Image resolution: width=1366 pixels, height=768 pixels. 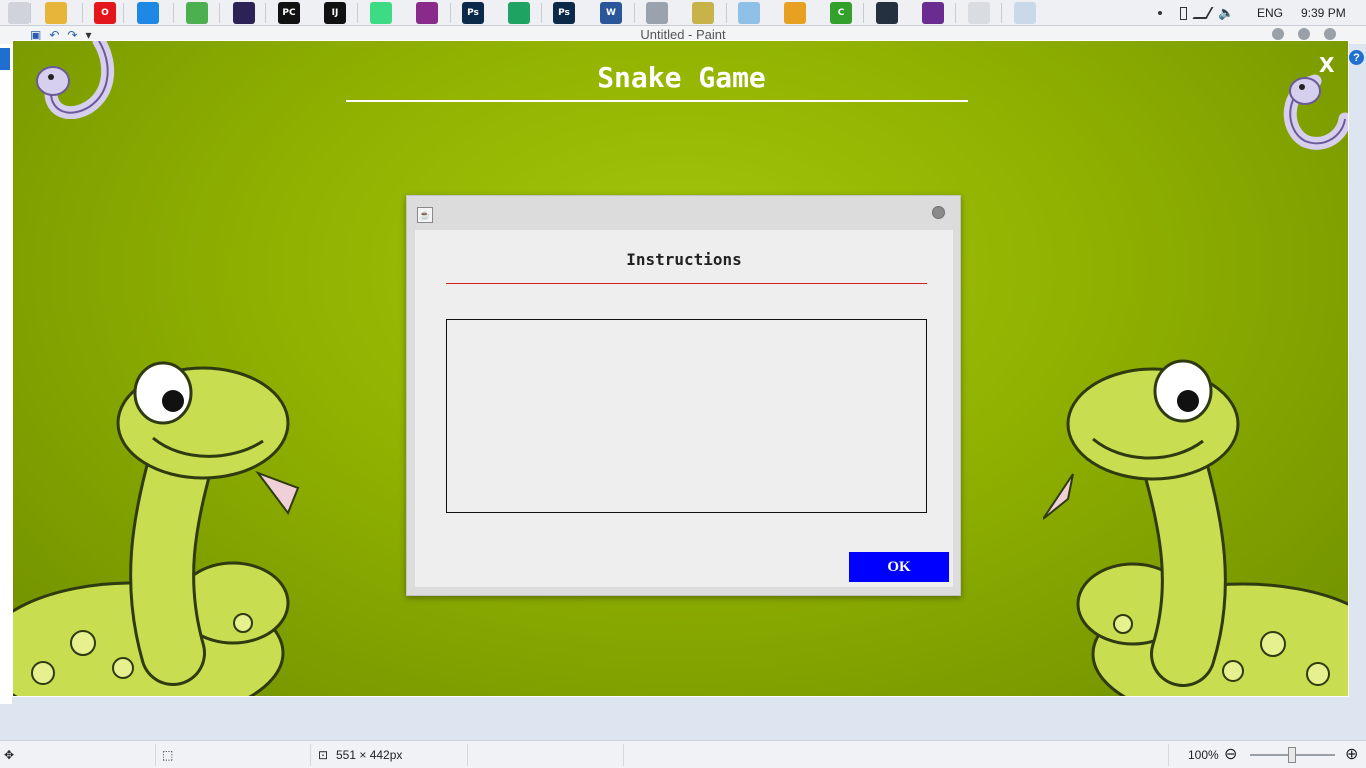 I want to click on tray-icons: 🔈, so click(x=1203, y=13).